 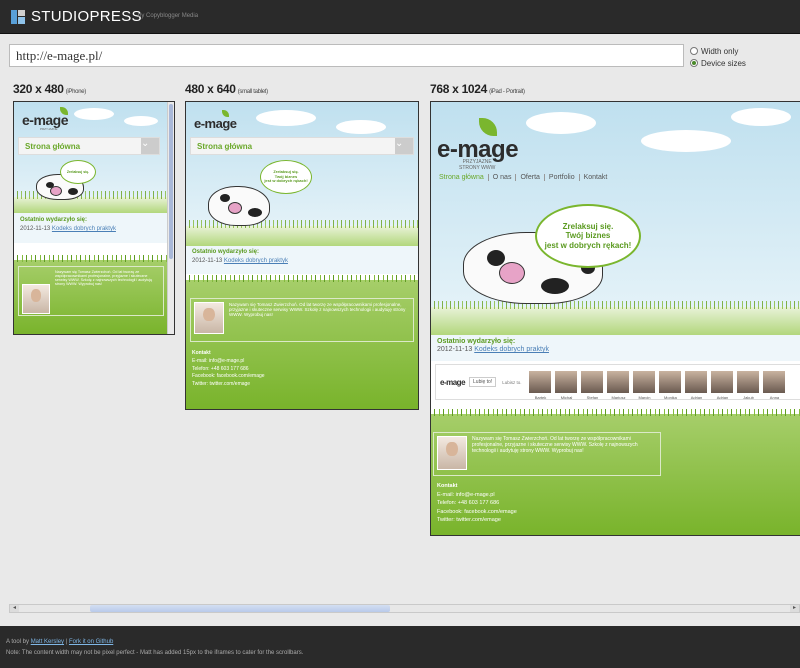 What do you see at coordinates (592, 385) in the screenshot?
I see `fb-friend-avatar: Stefan` at bounding box center [592, 385].